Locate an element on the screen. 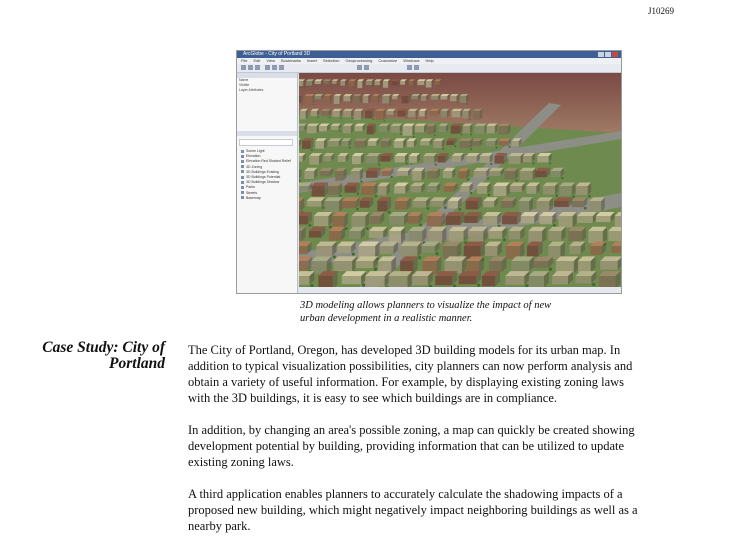  document-id: J10269 is located at coordinates (661, 11).